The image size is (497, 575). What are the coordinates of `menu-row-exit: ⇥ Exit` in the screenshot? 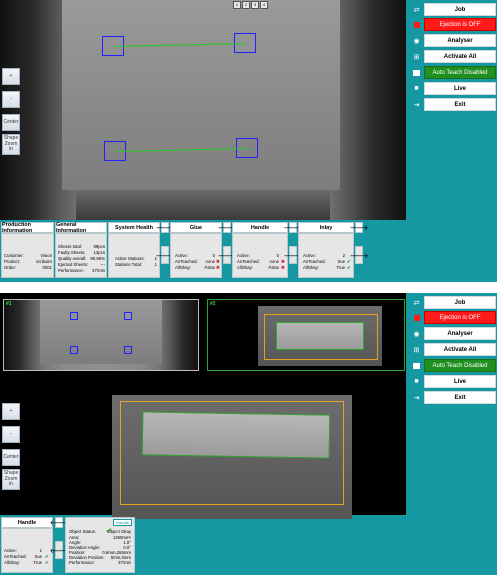 It's located at (453, 104).